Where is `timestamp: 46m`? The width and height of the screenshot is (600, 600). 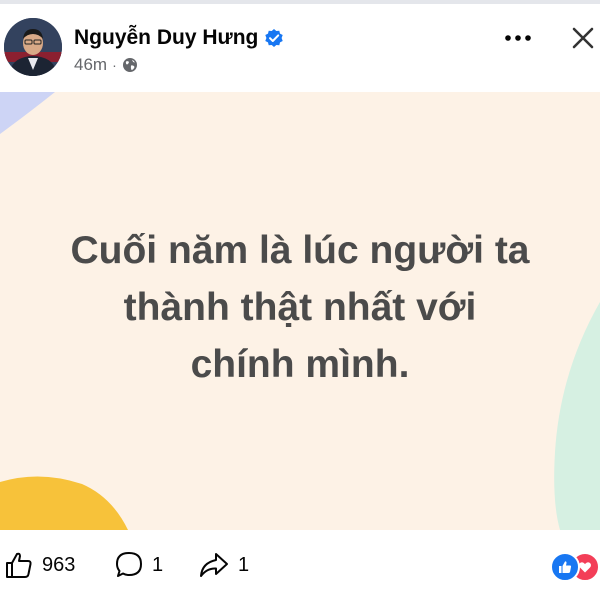 timestamp: 46m is located at coordinates (90, 65).